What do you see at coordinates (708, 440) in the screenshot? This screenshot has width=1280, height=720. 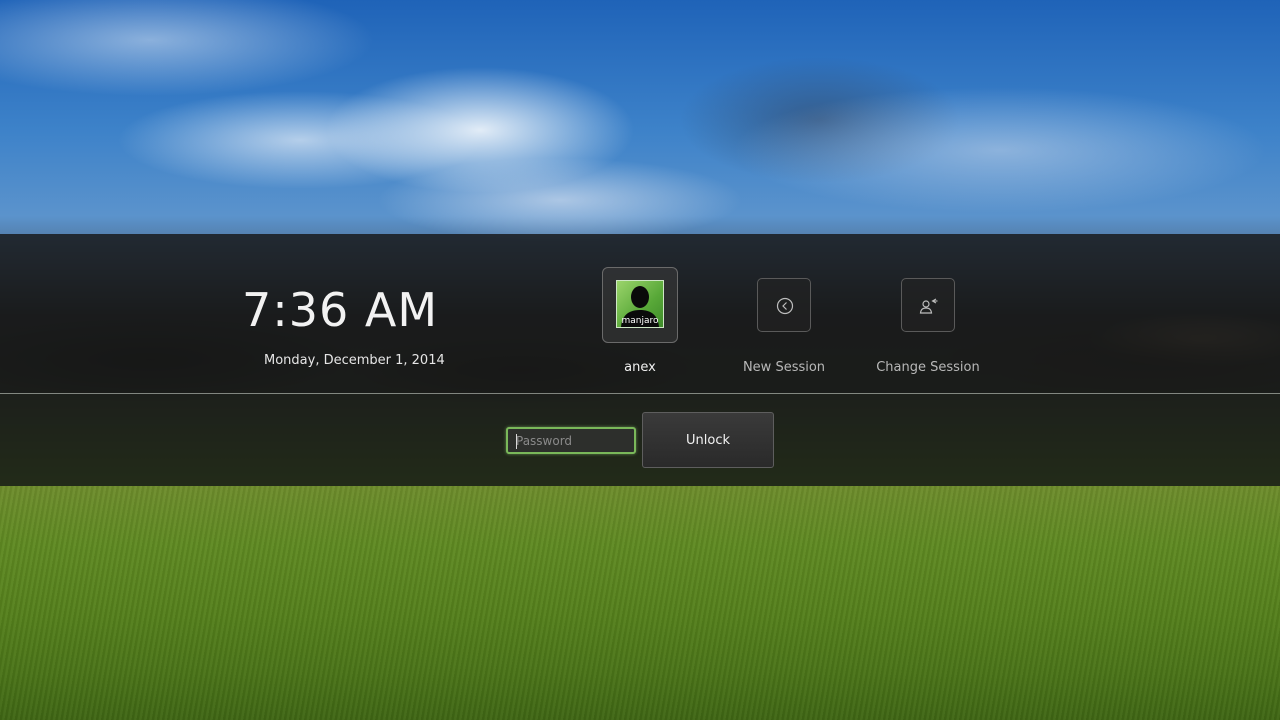 I see `unlock-button: Unlock` at bounding box center [708, 440].